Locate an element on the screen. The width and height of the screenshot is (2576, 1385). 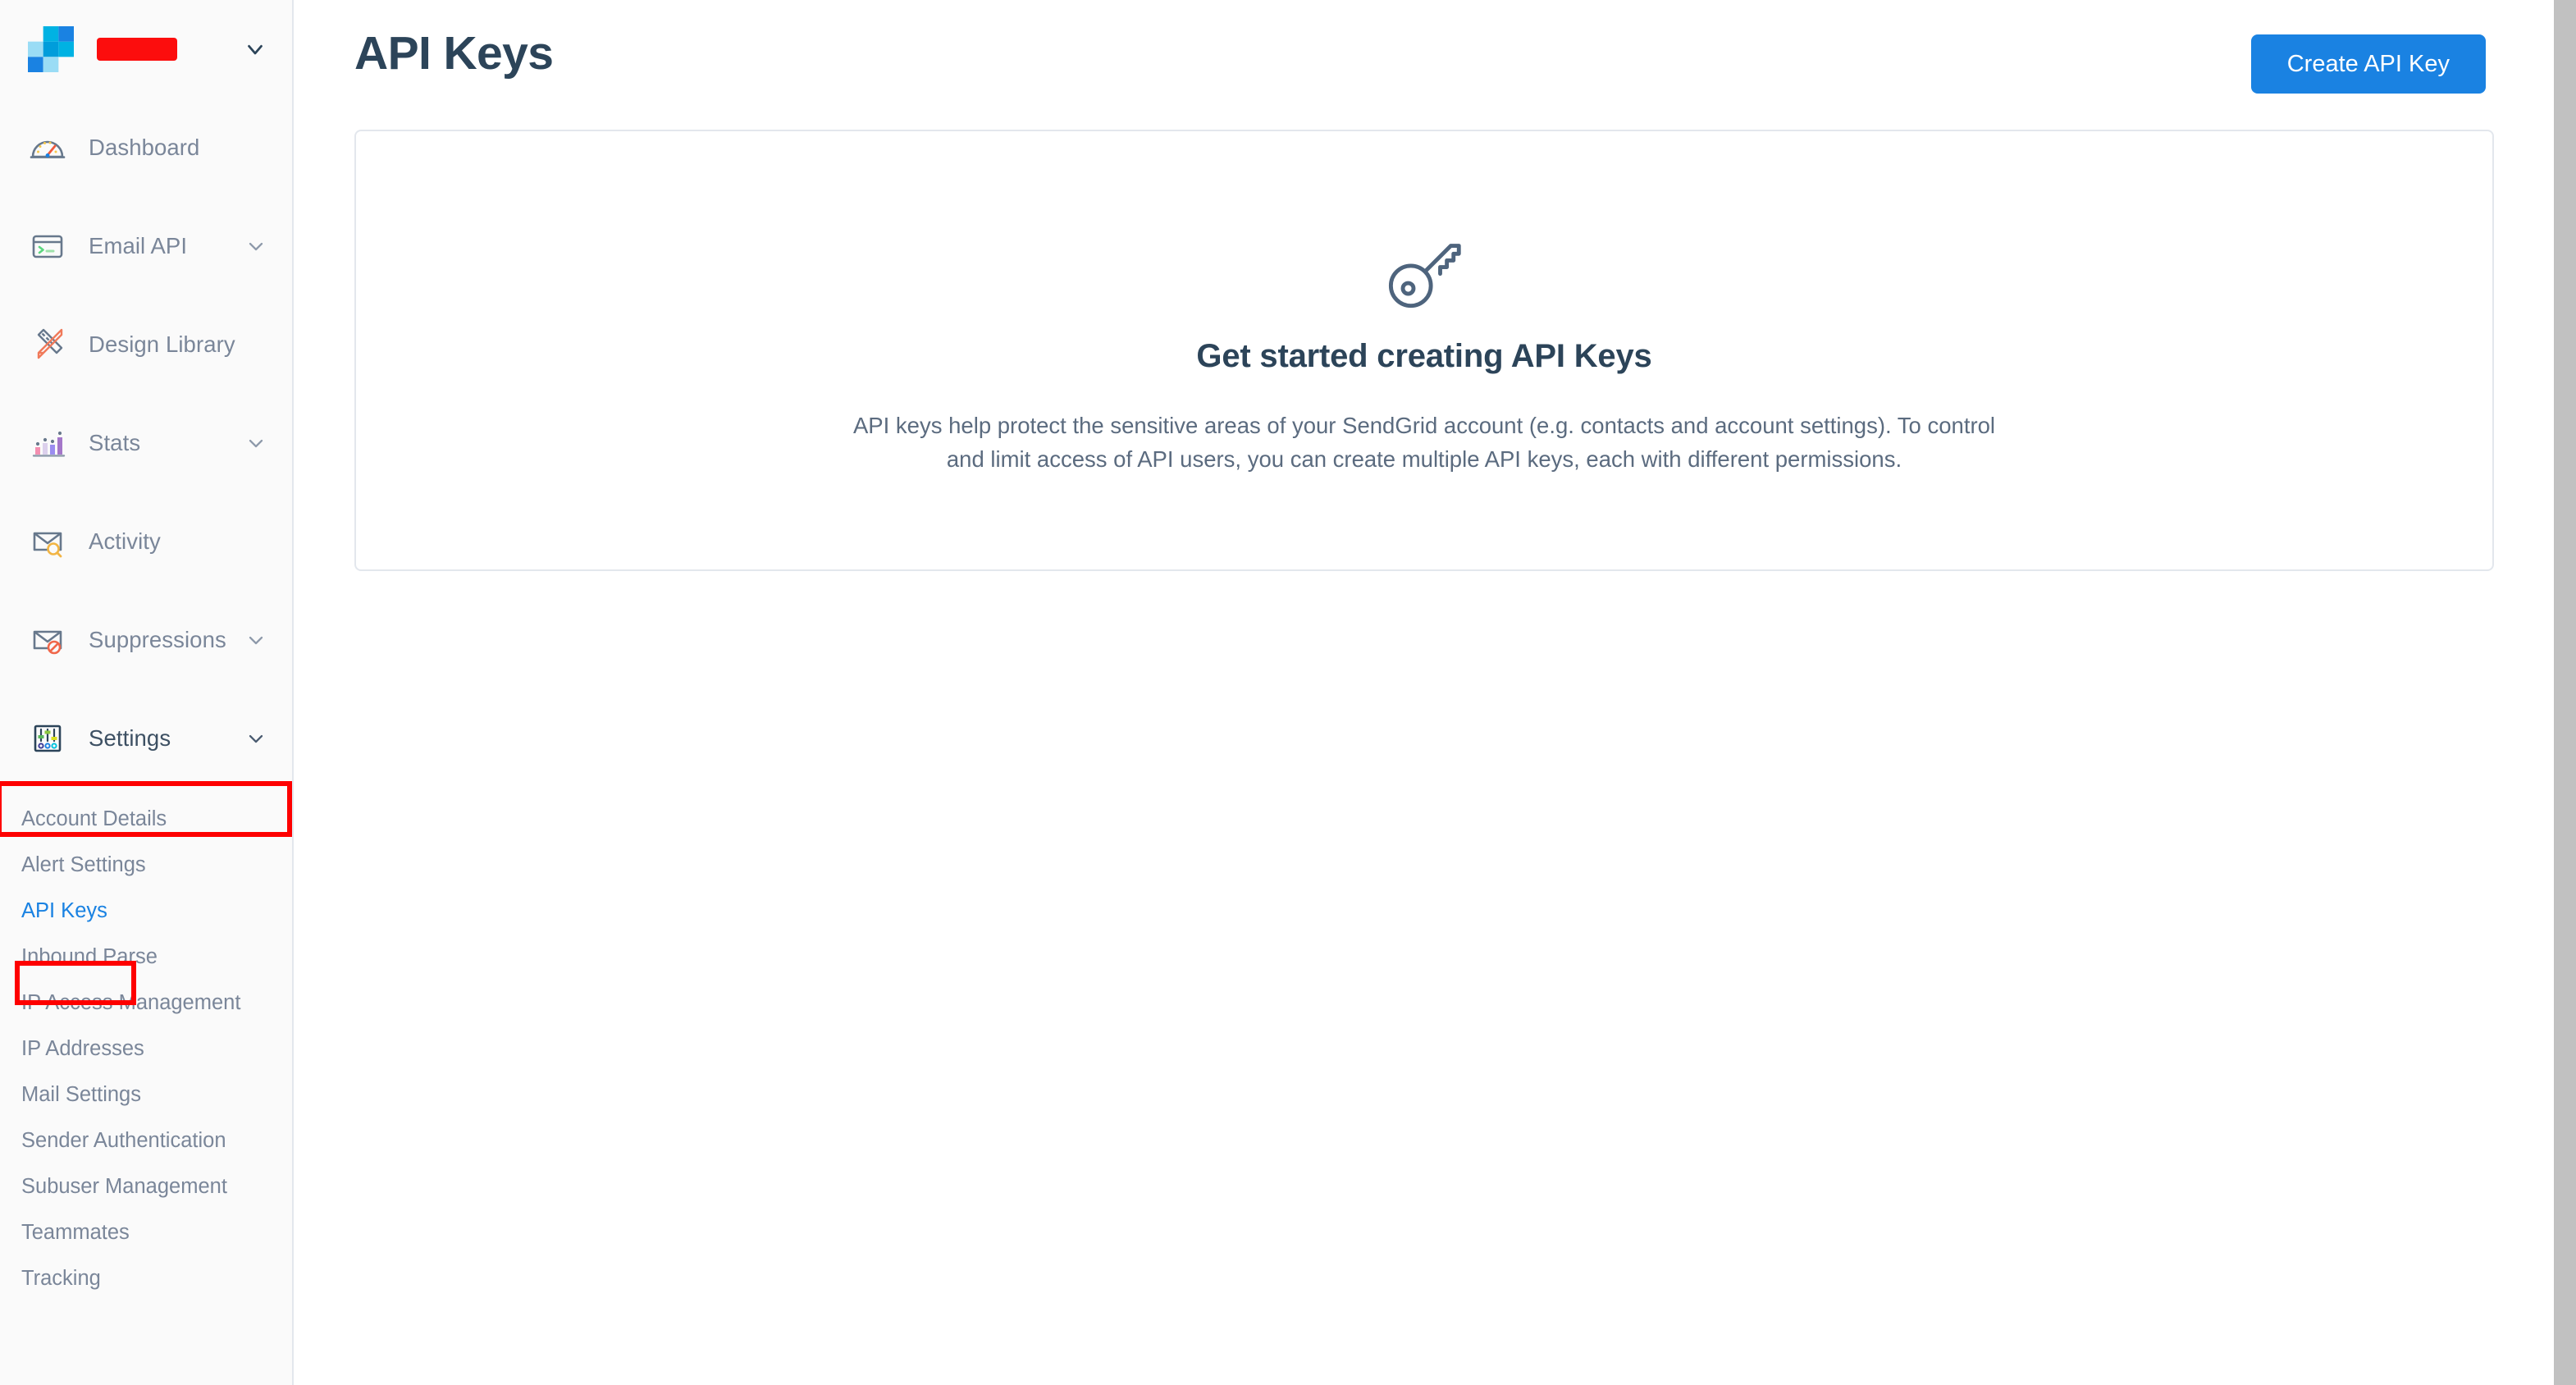
sidebar-item-suppressions: Suppressions is located at coordinates (146, 640).